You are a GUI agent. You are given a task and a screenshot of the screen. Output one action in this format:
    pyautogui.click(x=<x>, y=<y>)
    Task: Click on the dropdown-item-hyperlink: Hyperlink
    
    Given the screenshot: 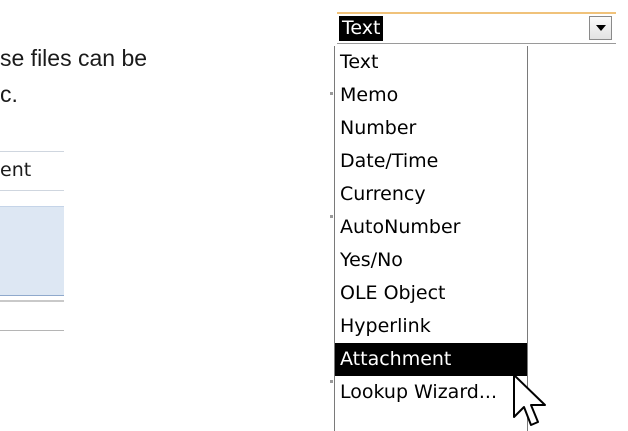 What is the action you would take?
    pyautogui.click(x=431, y=326)
    